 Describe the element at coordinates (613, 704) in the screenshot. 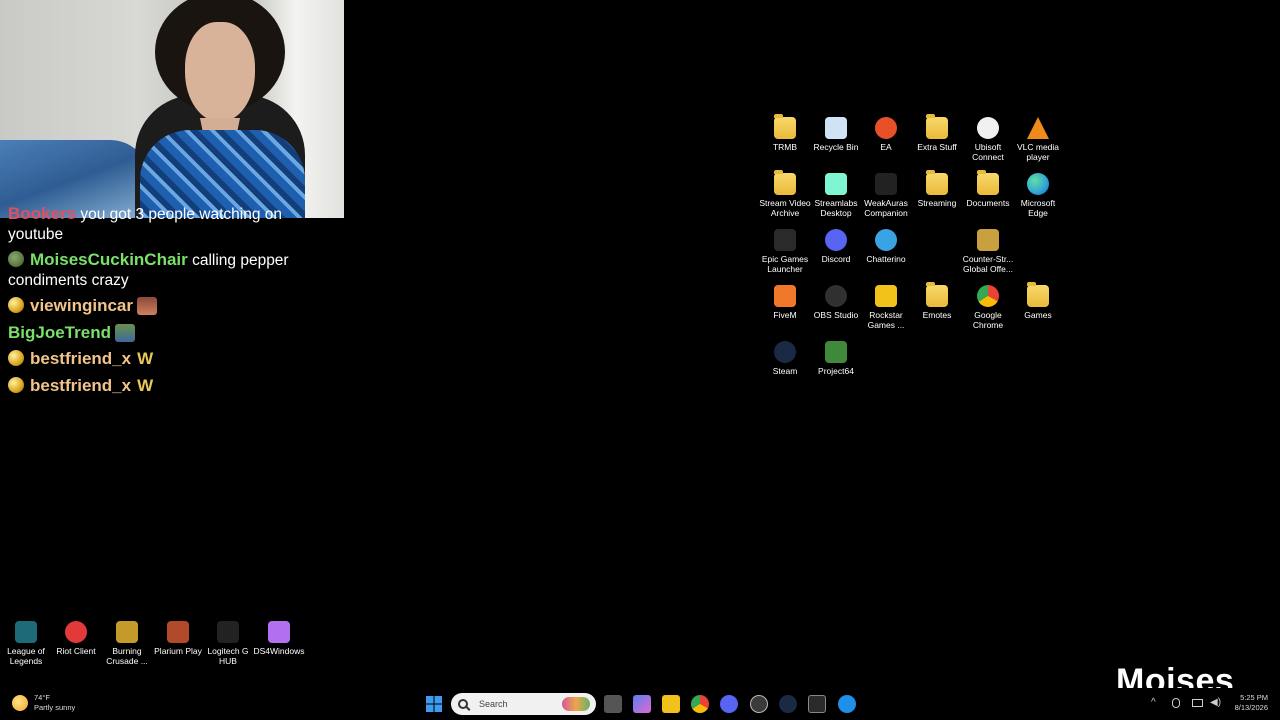

I see `task-view-button` at that location.